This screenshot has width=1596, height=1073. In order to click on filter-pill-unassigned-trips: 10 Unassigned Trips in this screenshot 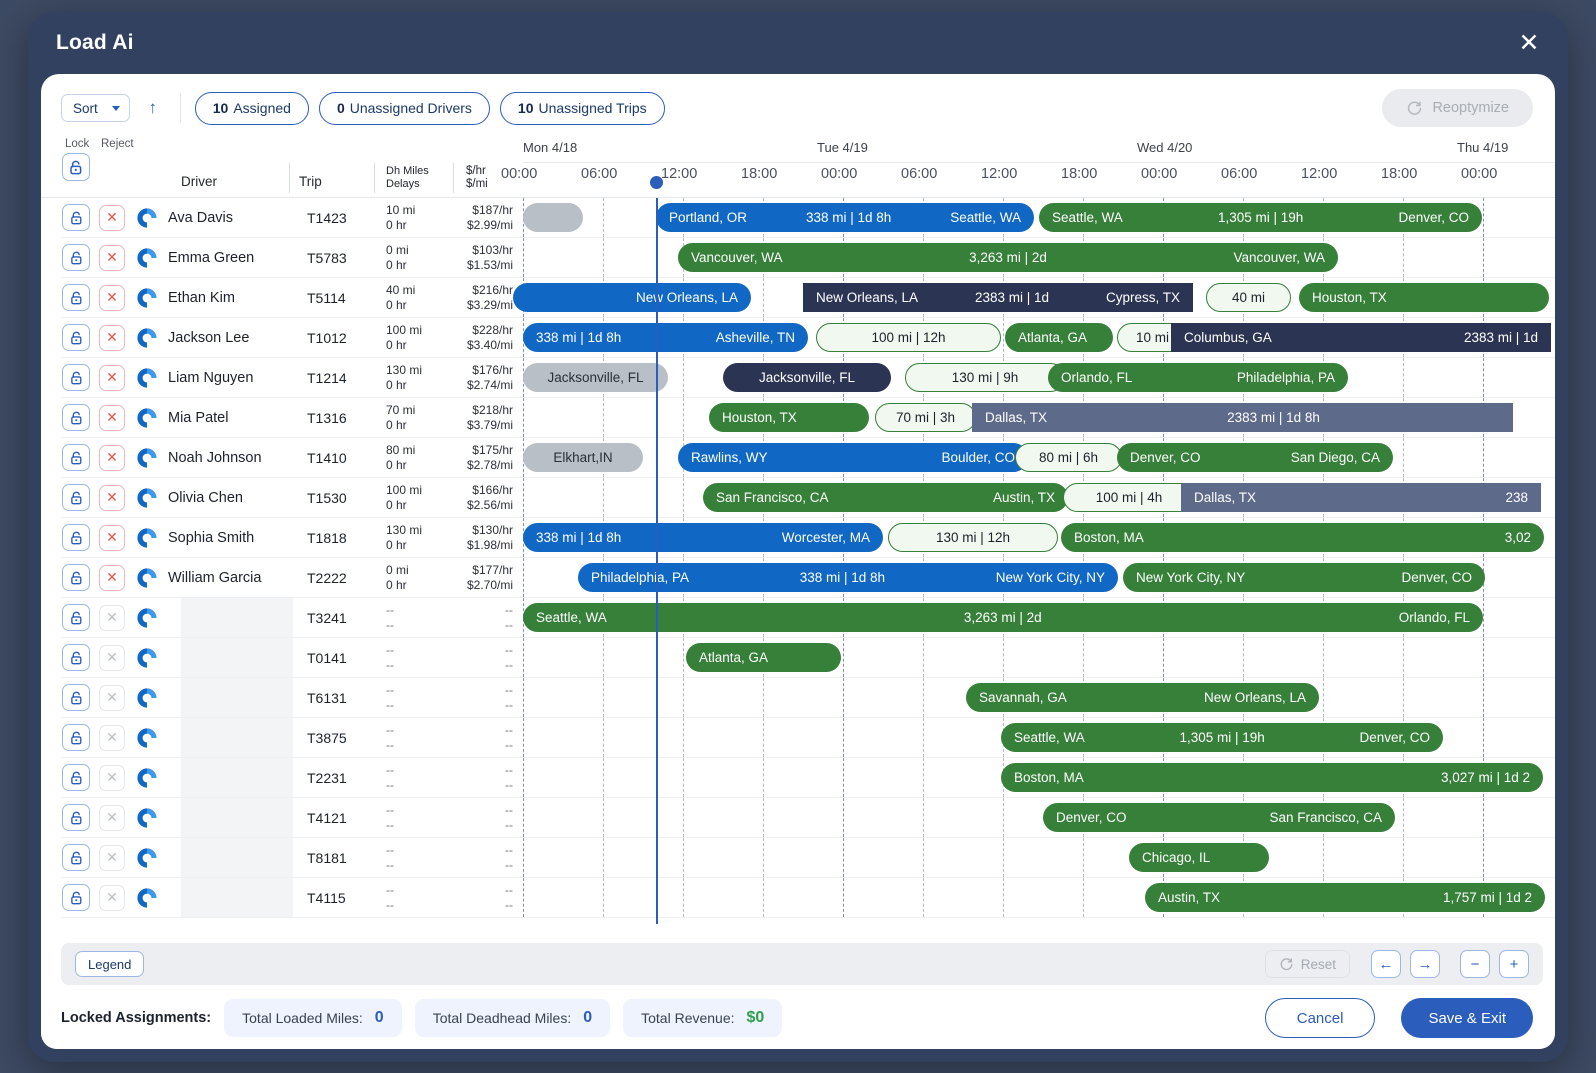, I will do `click(582, 108)`.